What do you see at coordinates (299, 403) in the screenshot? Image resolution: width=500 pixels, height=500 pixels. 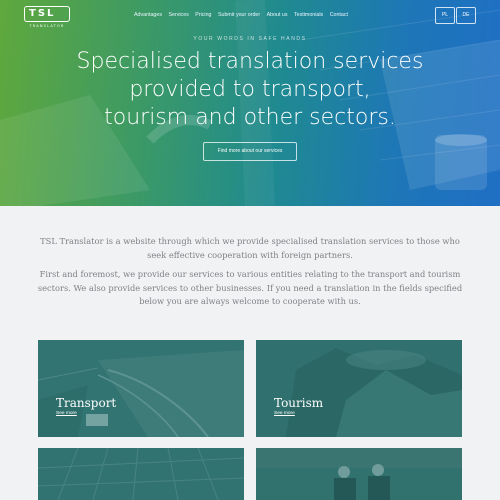 I see `card-title: Tourism` at bounding box center [299, 403].